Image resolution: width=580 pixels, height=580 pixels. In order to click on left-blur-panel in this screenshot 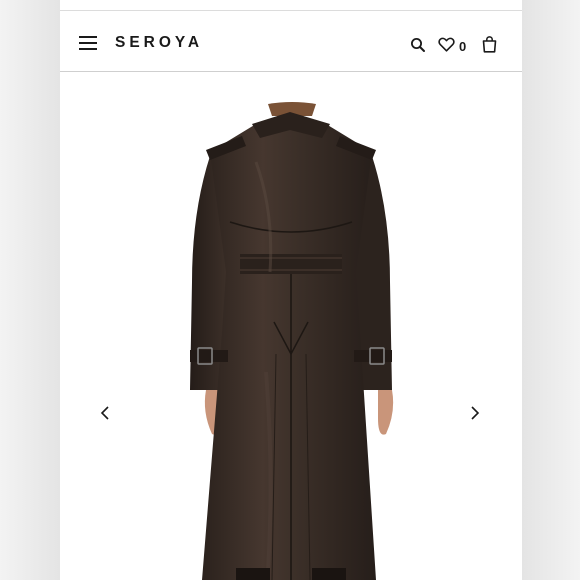, I will do `click(30, 290)`.